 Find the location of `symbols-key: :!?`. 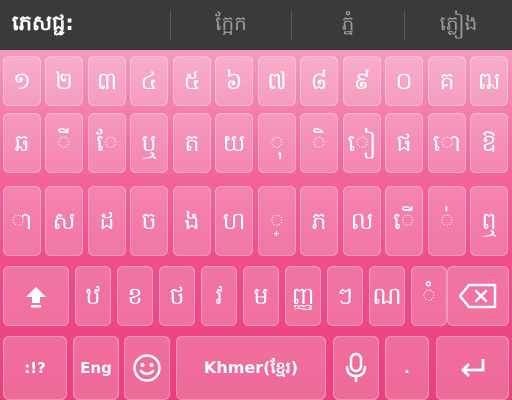

symbols-key: :!? is located at coordinates (35, 368).